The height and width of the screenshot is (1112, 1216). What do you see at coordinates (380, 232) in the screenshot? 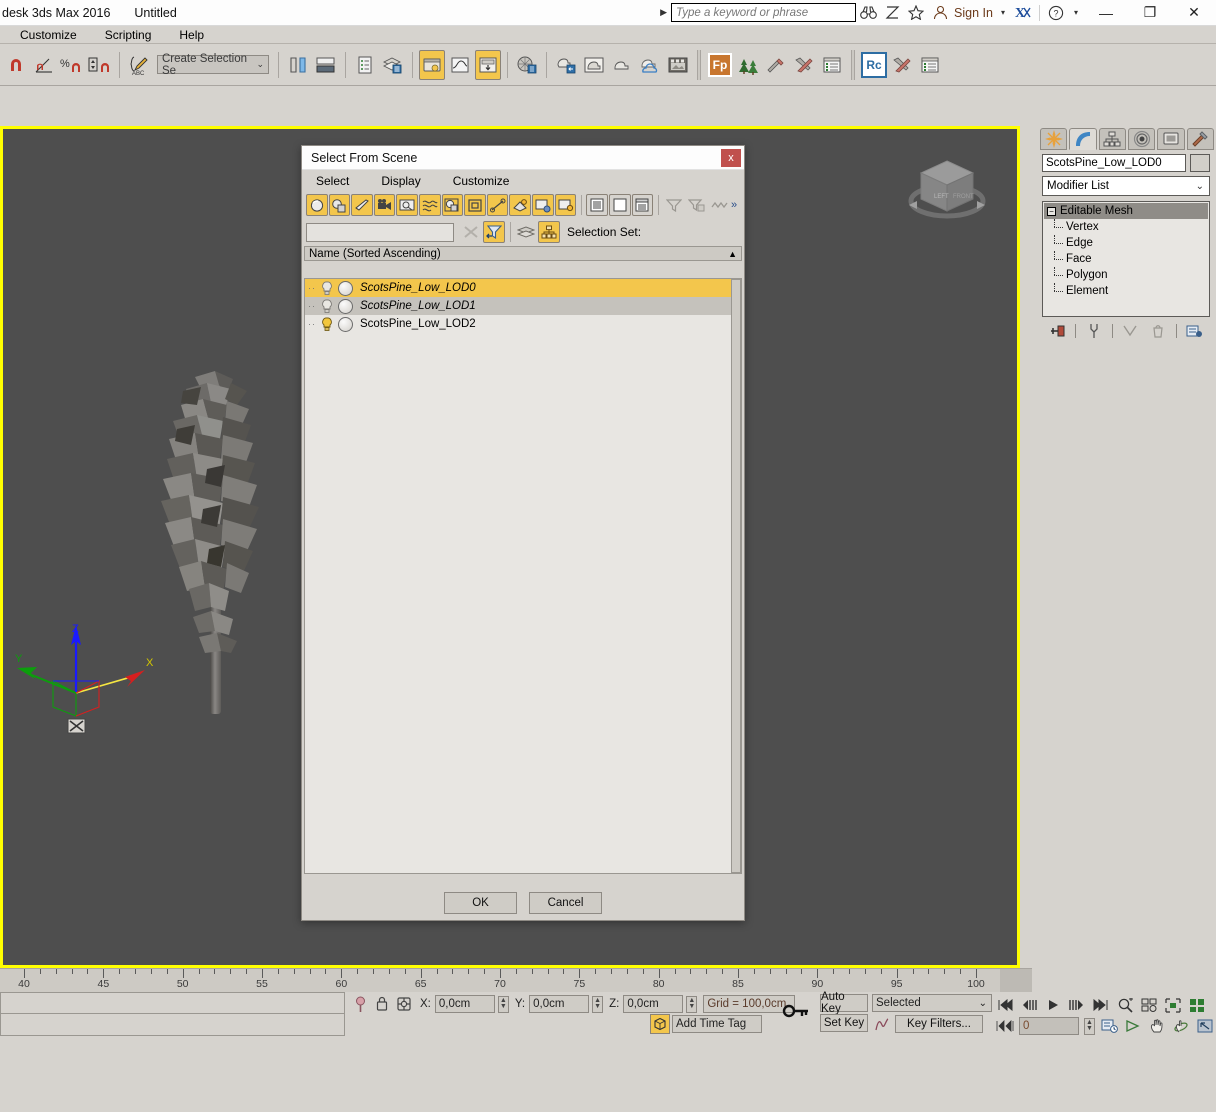
I see `dialog-search-input` at bounding box center [380, 232].